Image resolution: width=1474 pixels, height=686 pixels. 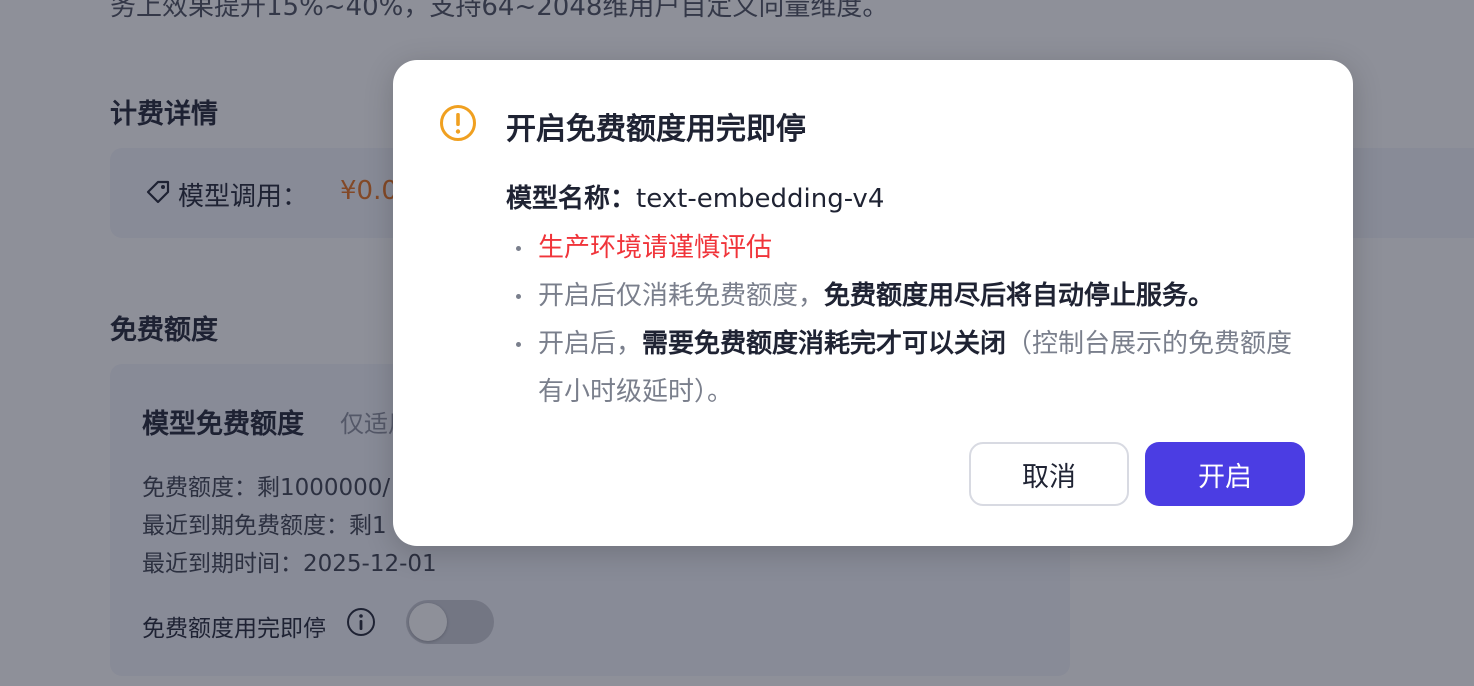 What do you see at coordinates (906, 368) in the screenshot?
I see `notice-item-close-condition: 开启后，需要免费额度消耗完才可以关闭（控制台展示的免费额度有小时级延时）。` at bounding box center [906, 368].